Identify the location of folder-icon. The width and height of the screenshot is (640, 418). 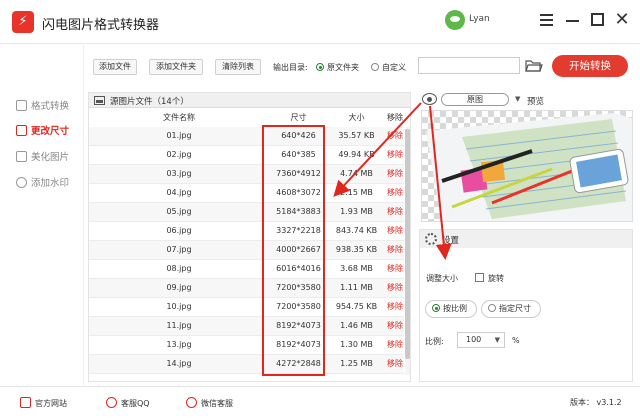
(534, 65).